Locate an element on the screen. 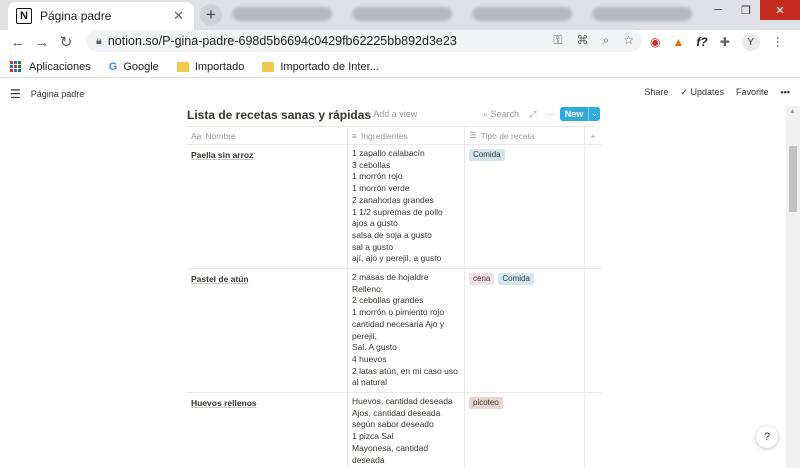 This screenshot has height=468, width=800. minimize-icon: ─ is located at coordinates (718, 10).